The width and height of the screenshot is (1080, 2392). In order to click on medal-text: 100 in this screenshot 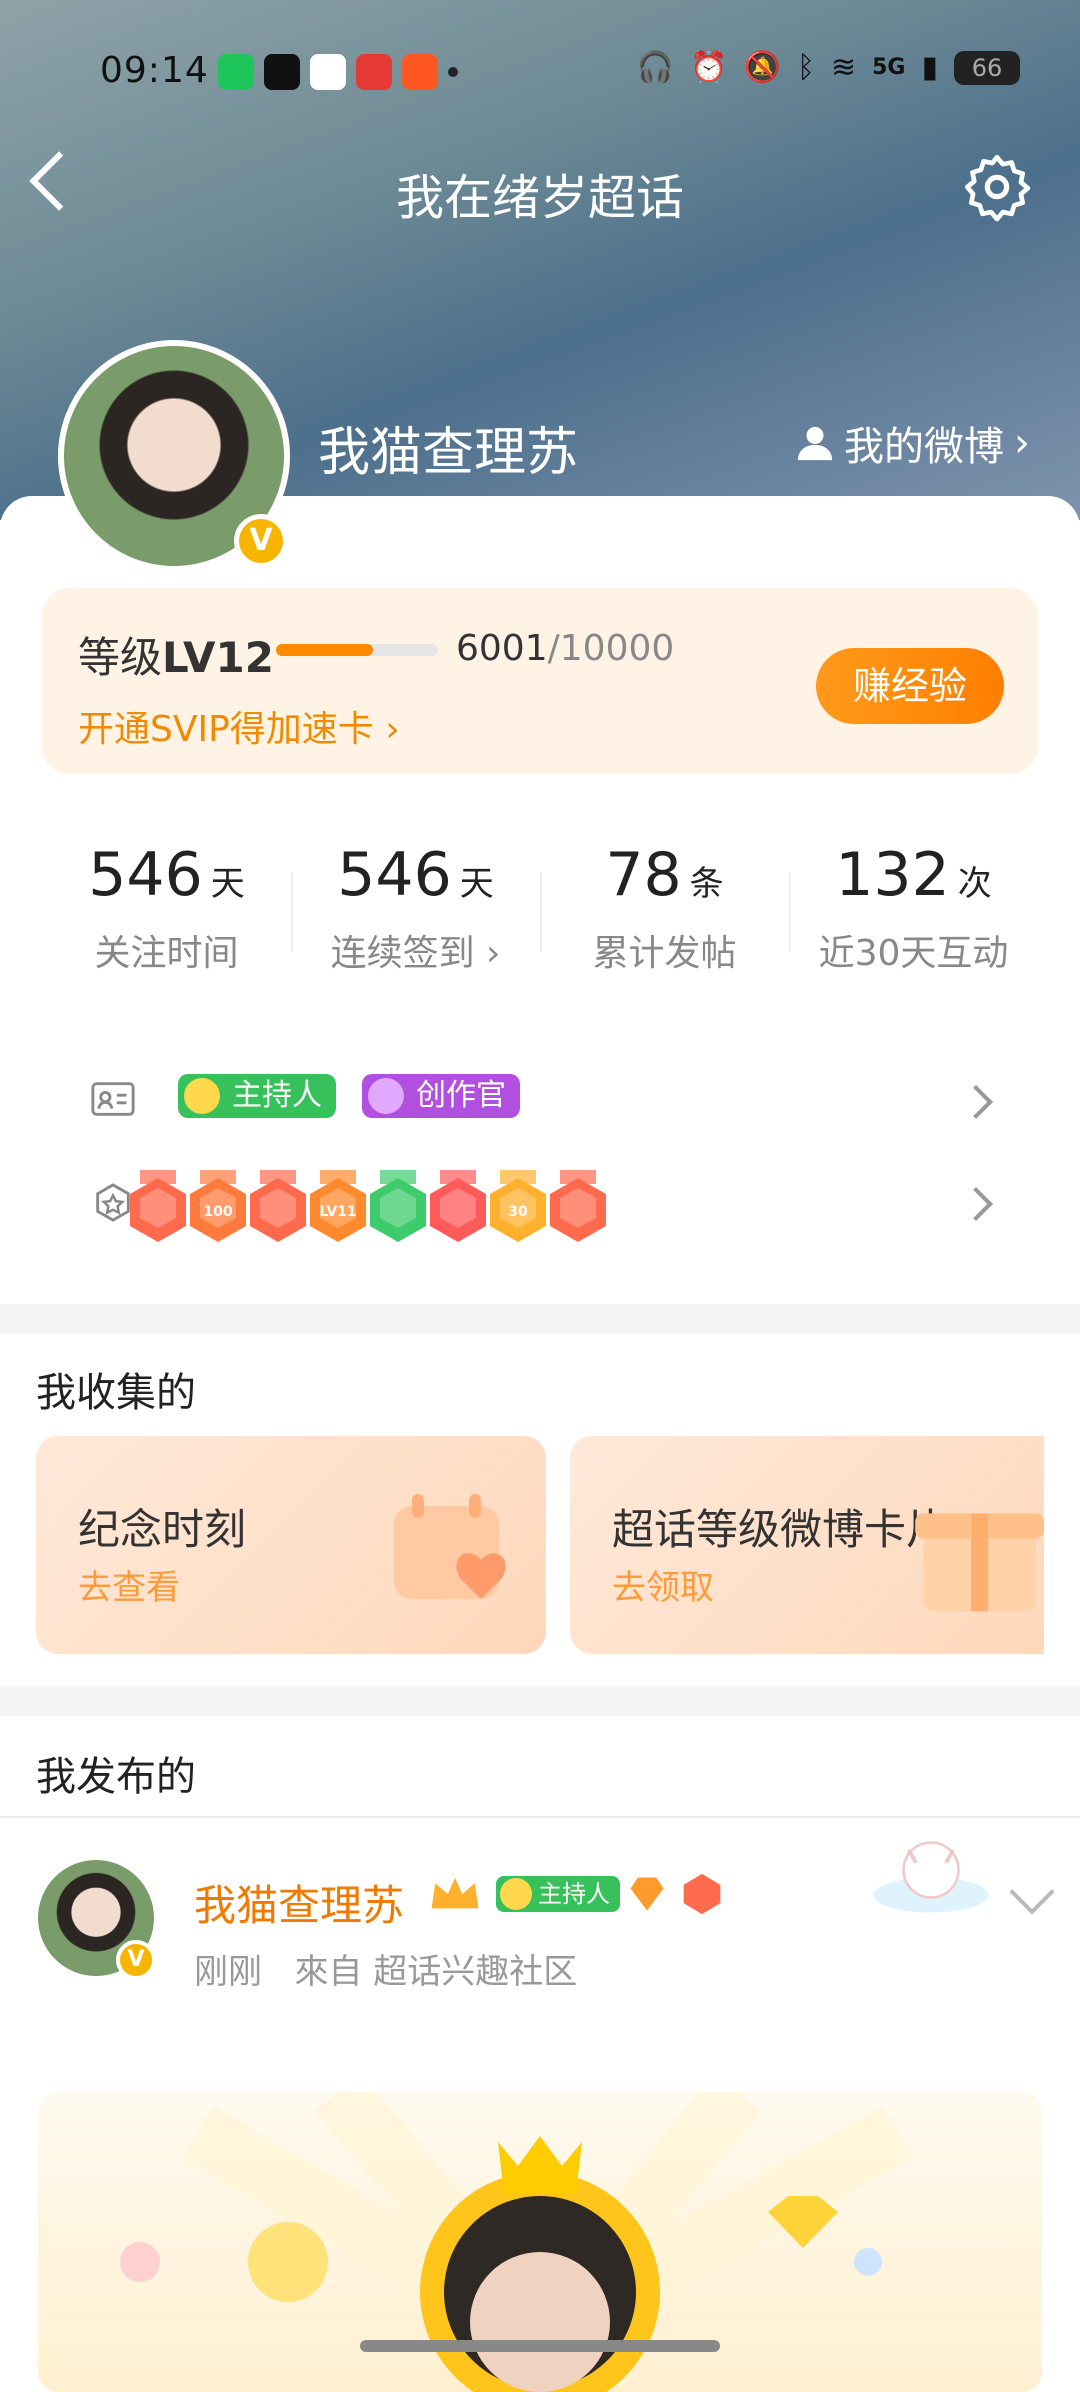, I will do `click(217, 1212)`.